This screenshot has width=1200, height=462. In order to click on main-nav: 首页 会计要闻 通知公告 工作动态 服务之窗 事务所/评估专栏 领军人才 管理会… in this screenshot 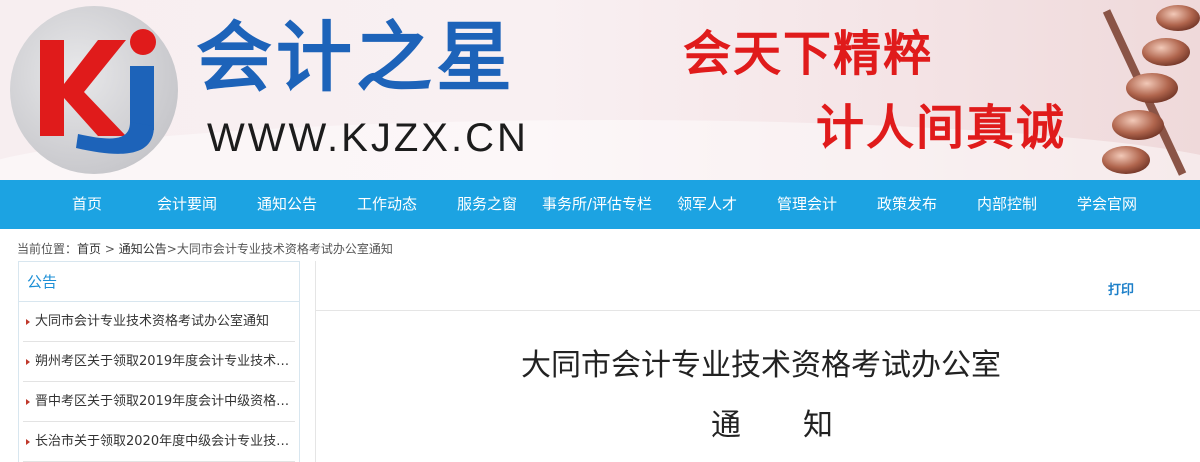, I will do `click(600, 204)`.